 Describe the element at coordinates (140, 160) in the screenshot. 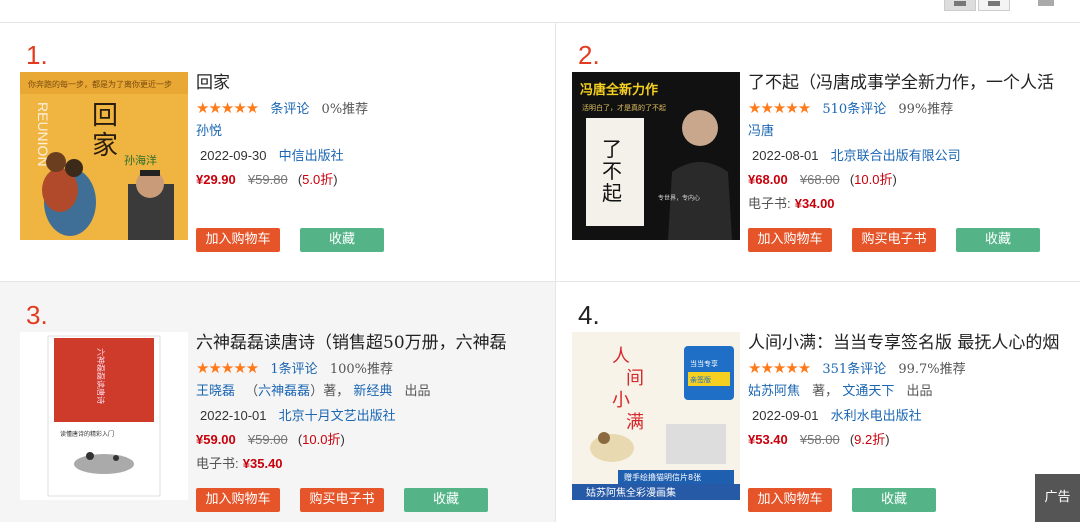

I see `svg-text: 孙海洋` at that location.